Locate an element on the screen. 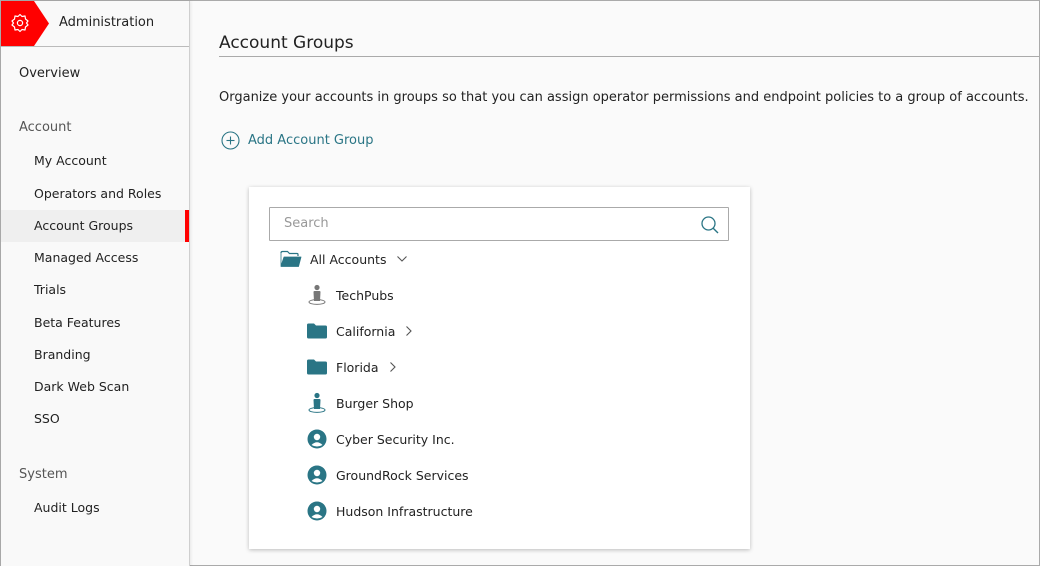 The image size is (1040, 566). sidebar-item-label: Beta Features is located at coordinates (77, 322).